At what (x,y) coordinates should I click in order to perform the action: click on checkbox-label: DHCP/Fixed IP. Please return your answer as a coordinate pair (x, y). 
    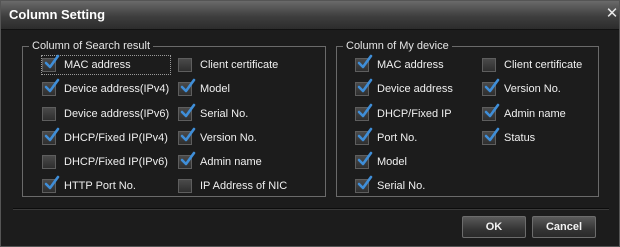
    Looking at the image, I should click on (414, 114).